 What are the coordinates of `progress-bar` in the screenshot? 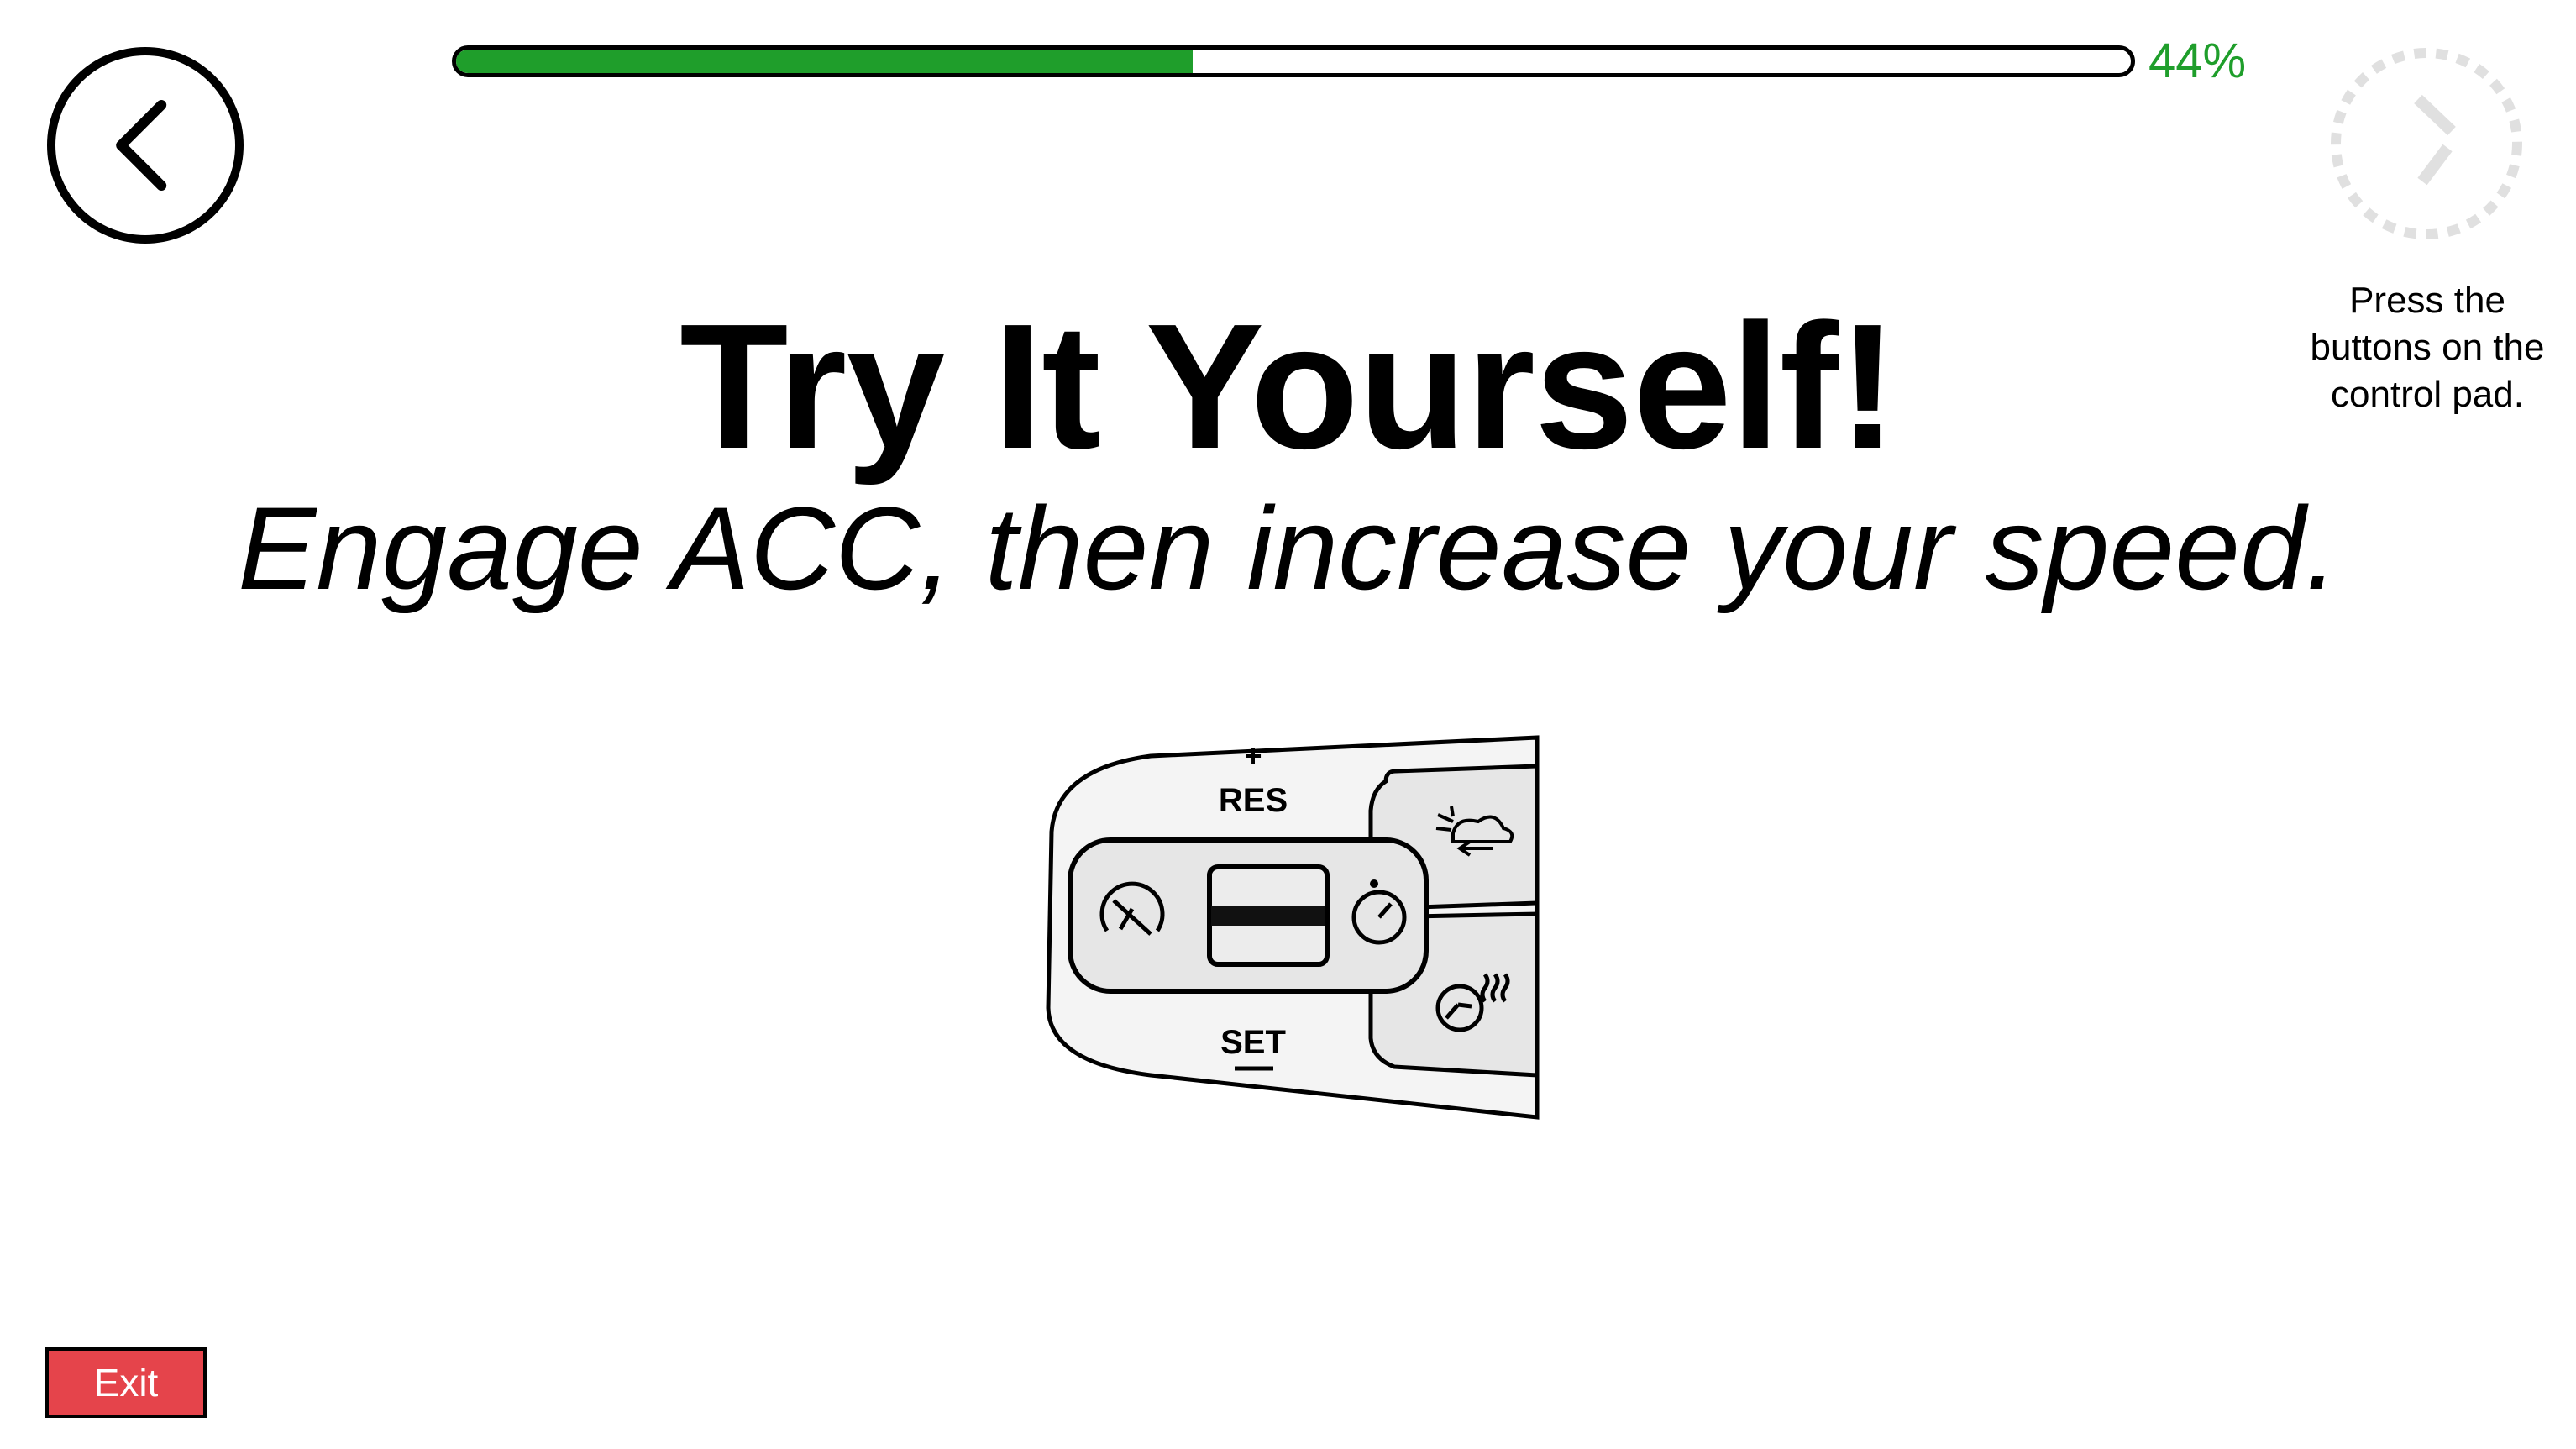 It's located at (1293, 61).